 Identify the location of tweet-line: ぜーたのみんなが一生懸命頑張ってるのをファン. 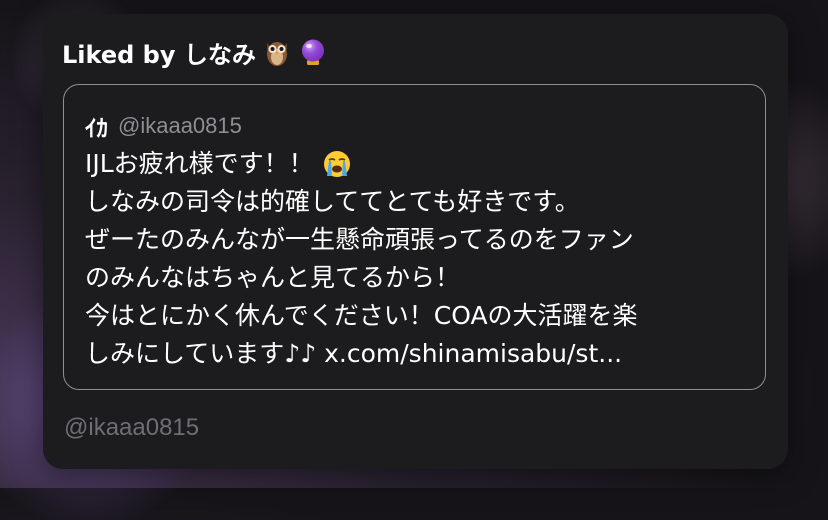
(420, 240).